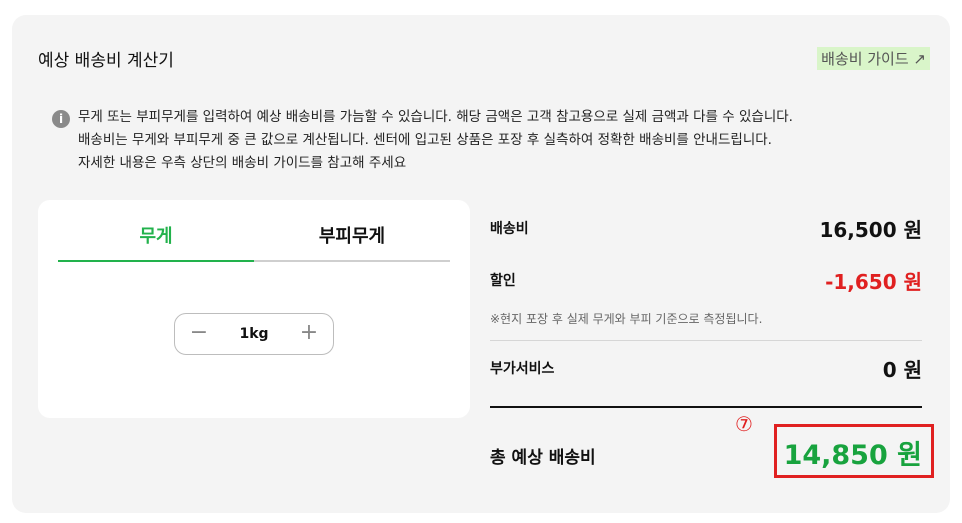 The height and width of the screenshot is (523, 962). What do you see at coordinates (706, 407) in the screenshot?
I see `total-divider` at bounding box center [706, 407].